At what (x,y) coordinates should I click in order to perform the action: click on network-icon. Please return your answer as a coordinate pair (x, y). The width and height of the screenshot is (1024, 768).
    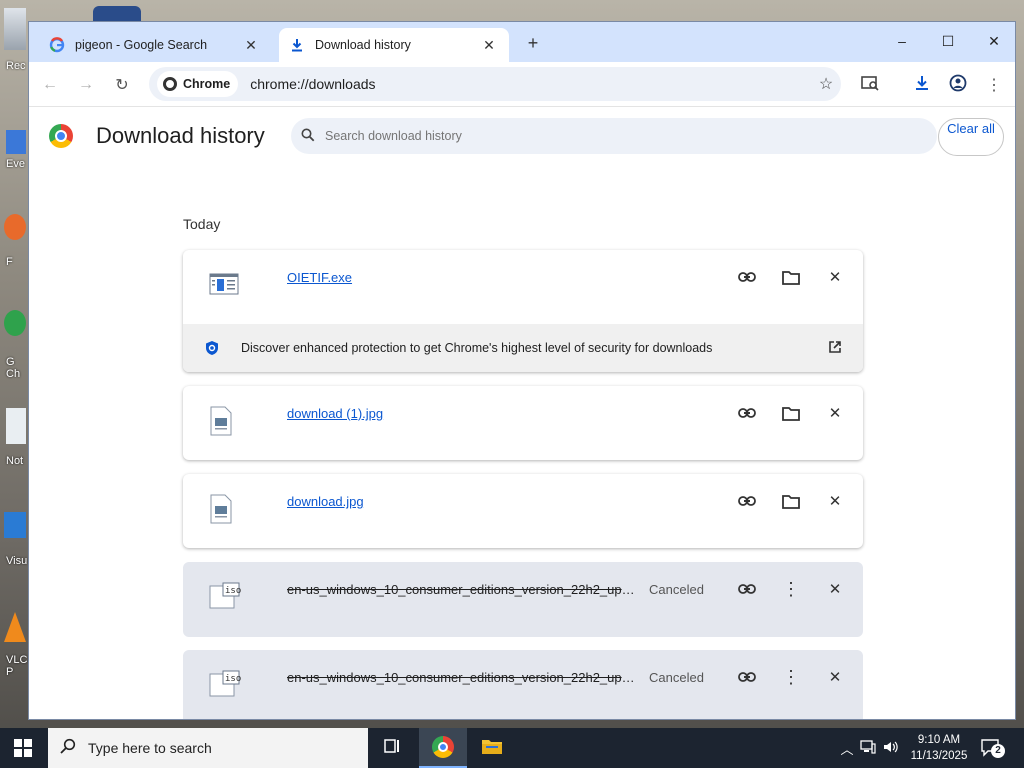
    Looking at the image, I should click on (868, 748).